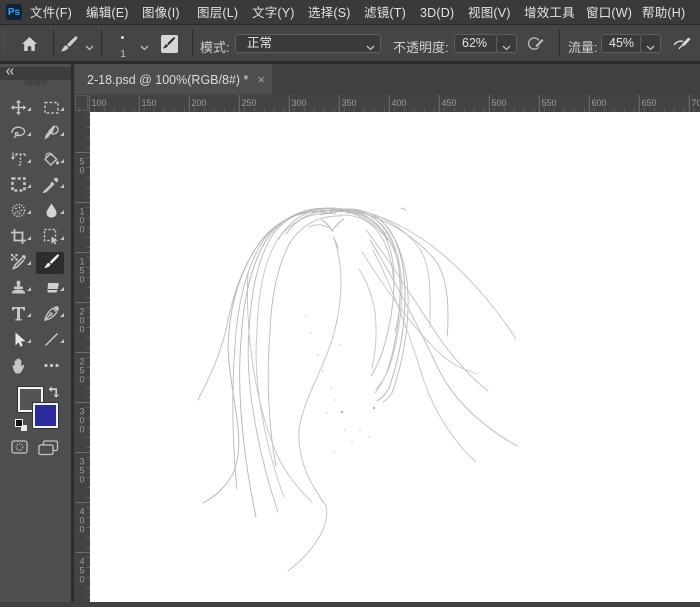 The image size is (700, 607). I want to click on svg-text: 250, so click(249, 103).